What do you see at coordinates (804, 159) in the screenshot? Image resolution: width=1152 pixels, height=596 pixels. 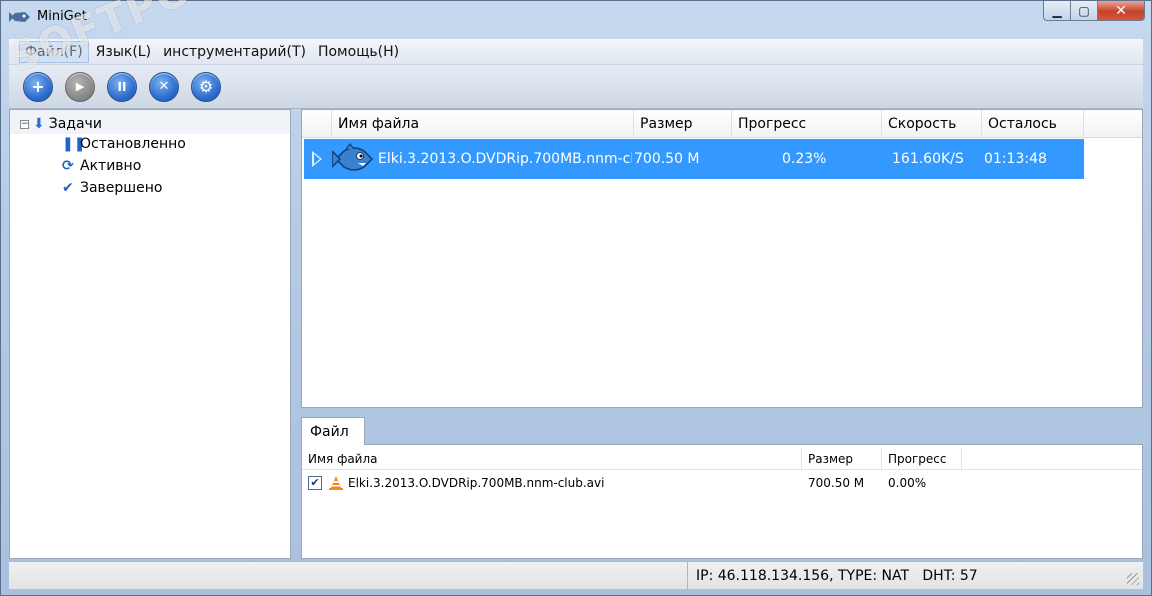 I see `task-progress: 0.23%` at bounding box center [804, 159].